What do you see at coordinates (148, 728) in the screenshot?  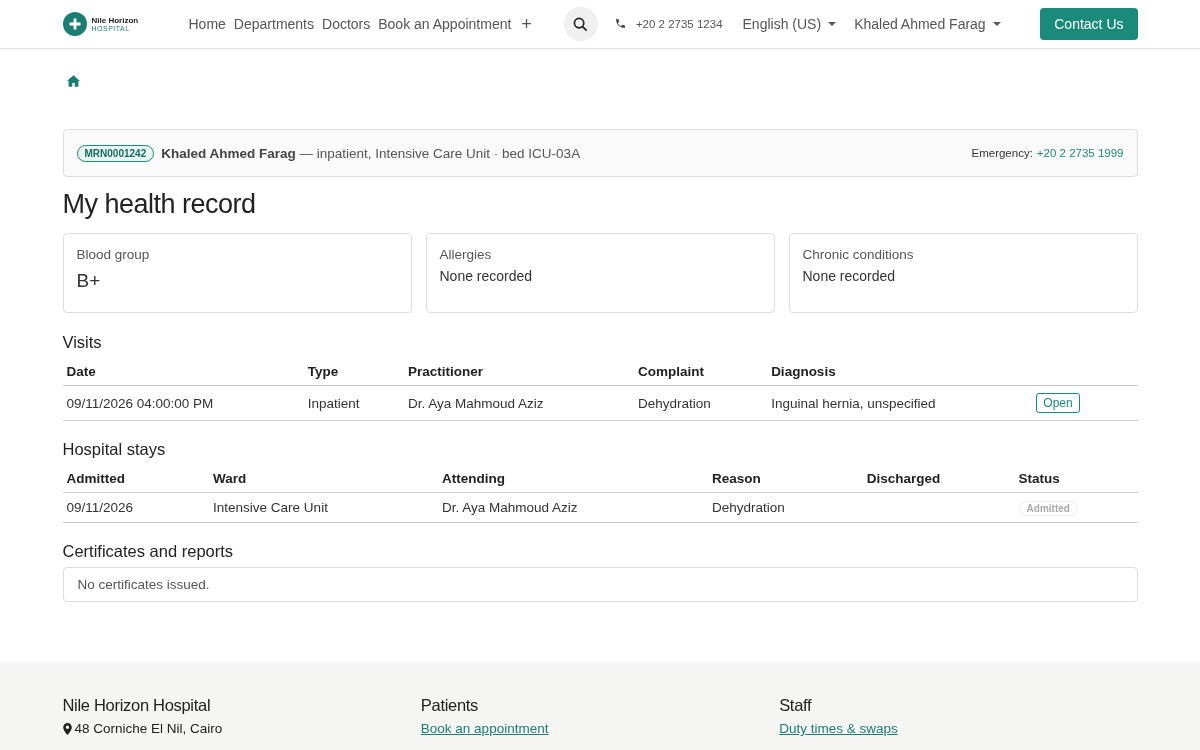 I see `footer-address: 48 Corniche El Nil, Cairo` at bounding box center [148, 728].